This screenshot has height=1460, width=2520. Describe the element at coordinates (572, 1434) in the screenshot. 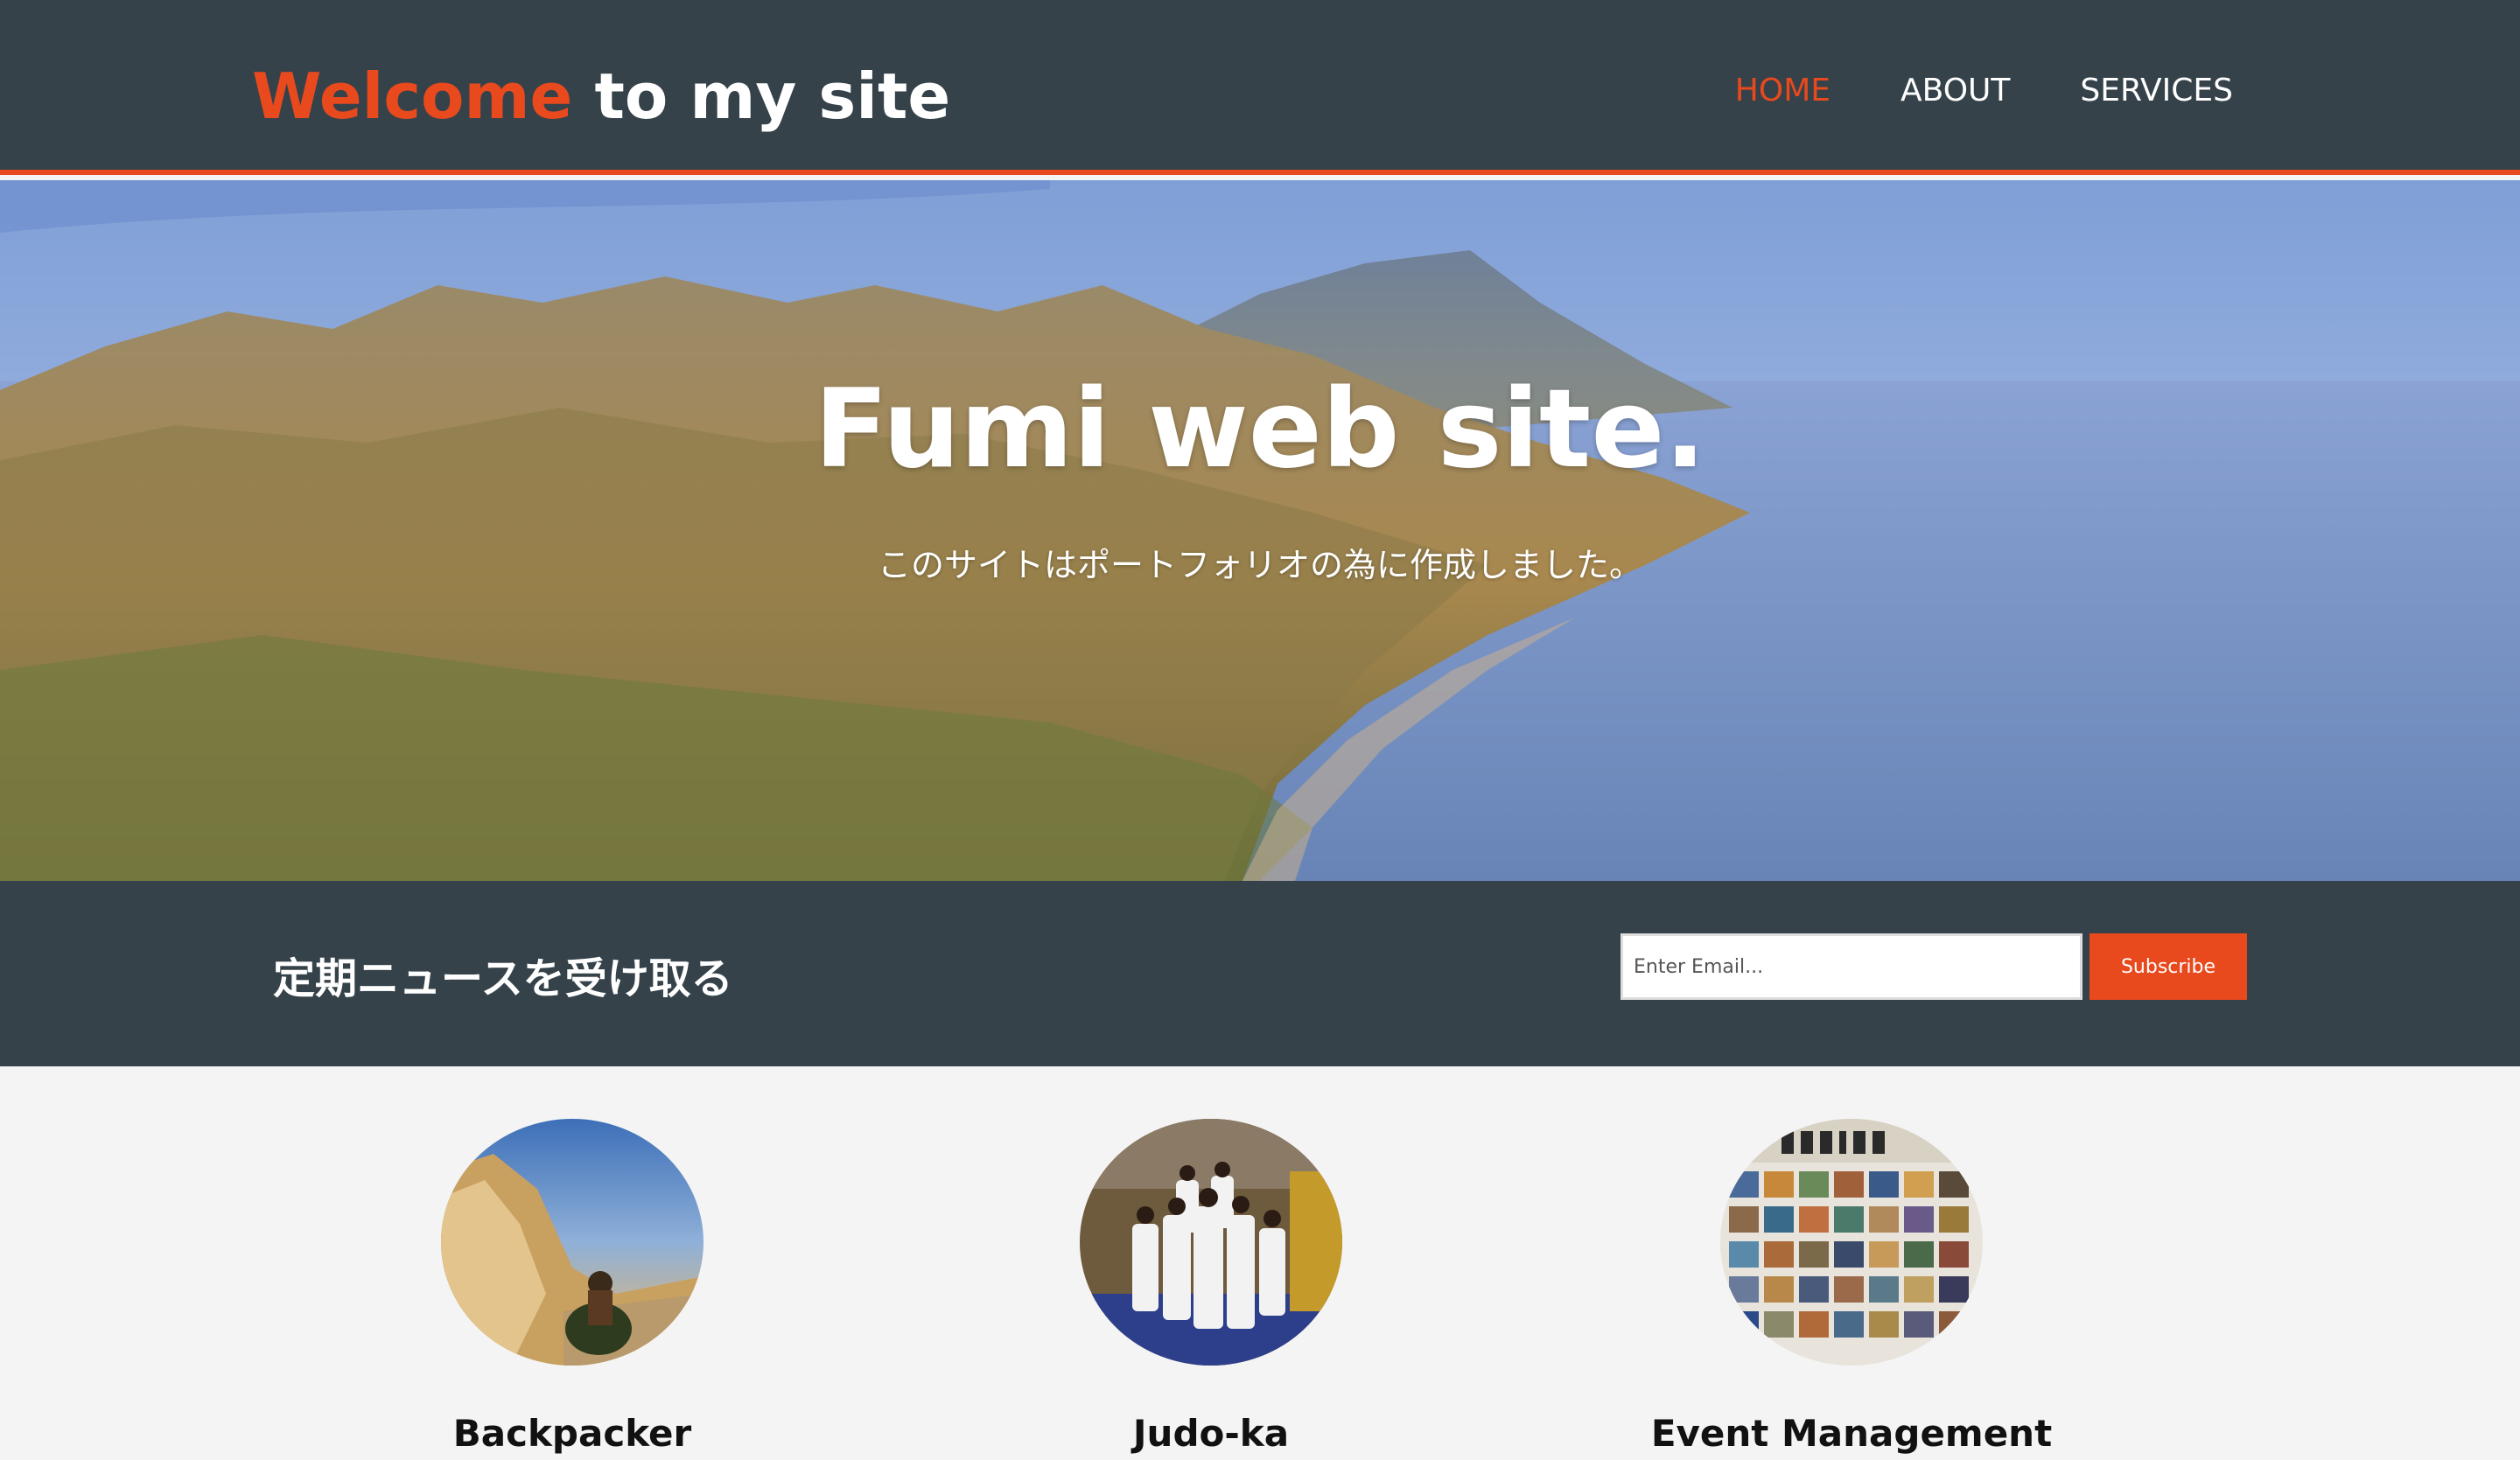

I see `box-title-backpacker: Backpacker` at that location.